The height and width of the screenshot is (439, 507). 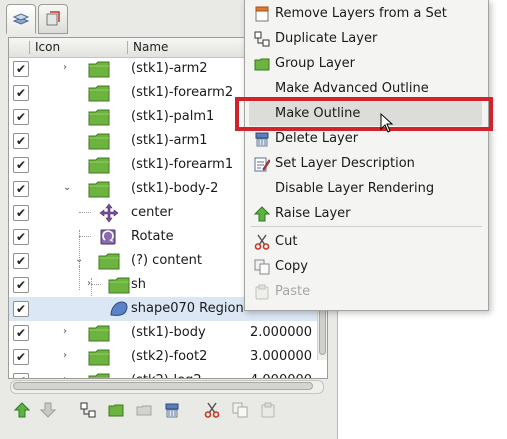 What do you see at coordinates (355, 188) in the screenshot?
I see `menu-item-label: Disable Layer Rendering` at bounding box center [355, 188].